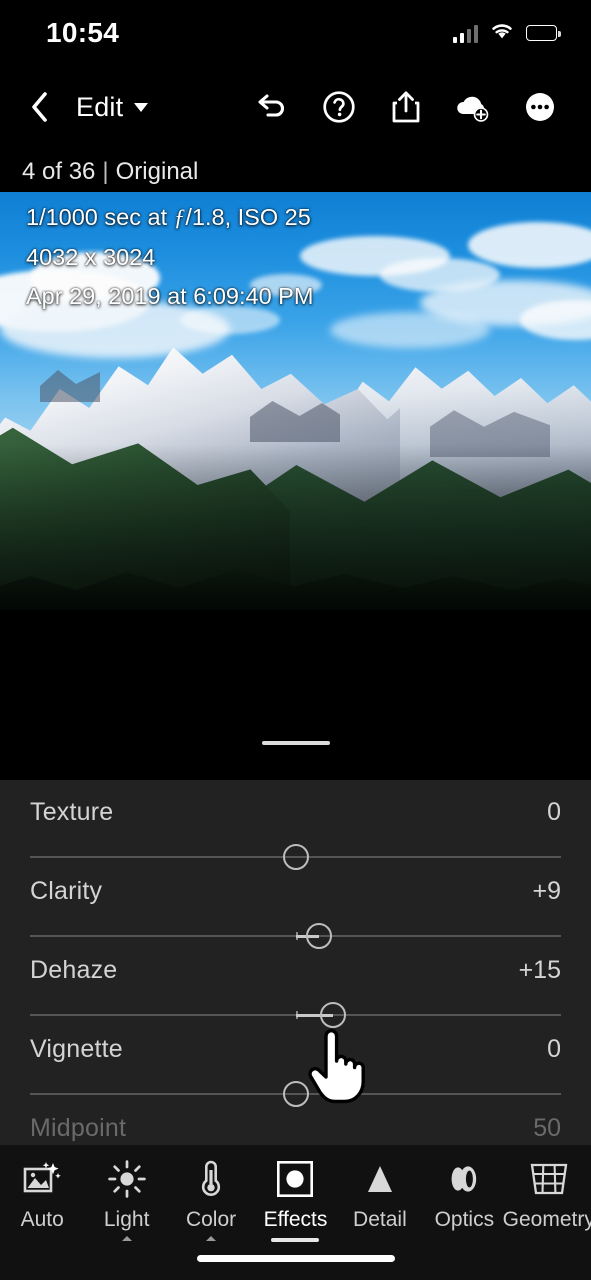  Describe the element at coordinates (380, 1219) in the screenshot. I see `tab-label: Detail` at that location.